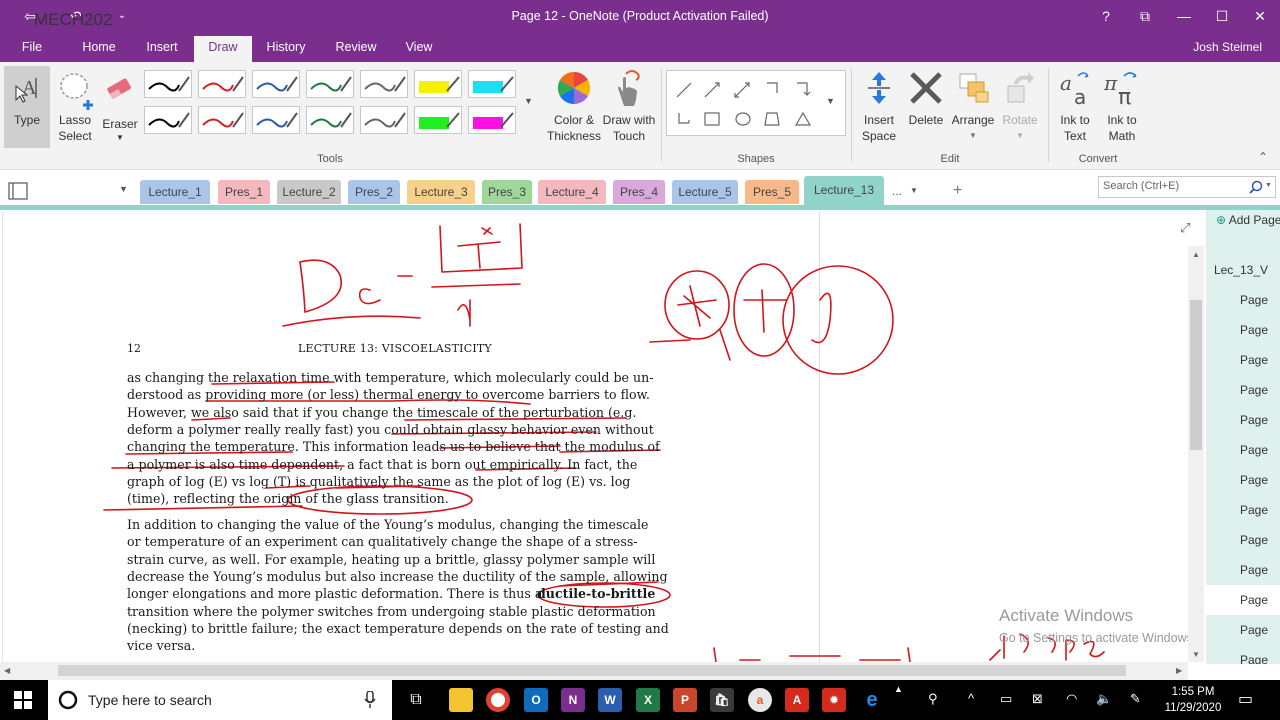 The width and height of the screenshot is (1280, 720). I want to click on word-icon: W, so click(610, 700).